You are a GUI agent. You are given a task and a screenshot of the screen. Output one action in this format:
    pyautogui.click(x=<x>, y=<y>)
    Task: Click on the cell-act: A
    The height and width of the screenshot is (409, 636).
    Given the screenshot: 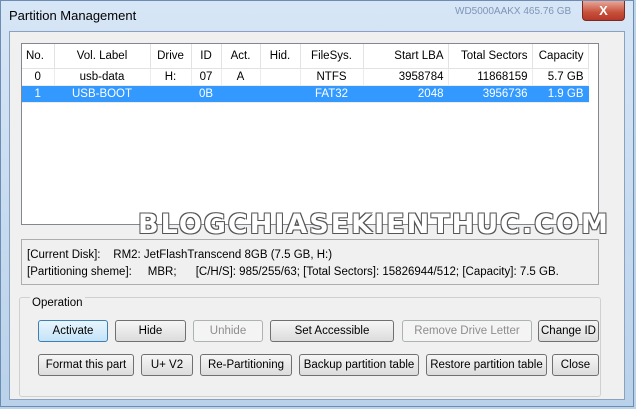 What is the action you would take?
    pyautogui.click(x=241, y=77)
    